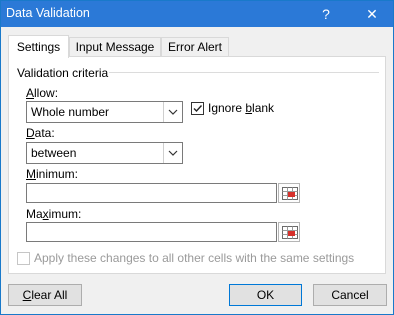 This screenshot has height=315, width=394. I want to click on minimum-range-selector-button, so click(289, 193).